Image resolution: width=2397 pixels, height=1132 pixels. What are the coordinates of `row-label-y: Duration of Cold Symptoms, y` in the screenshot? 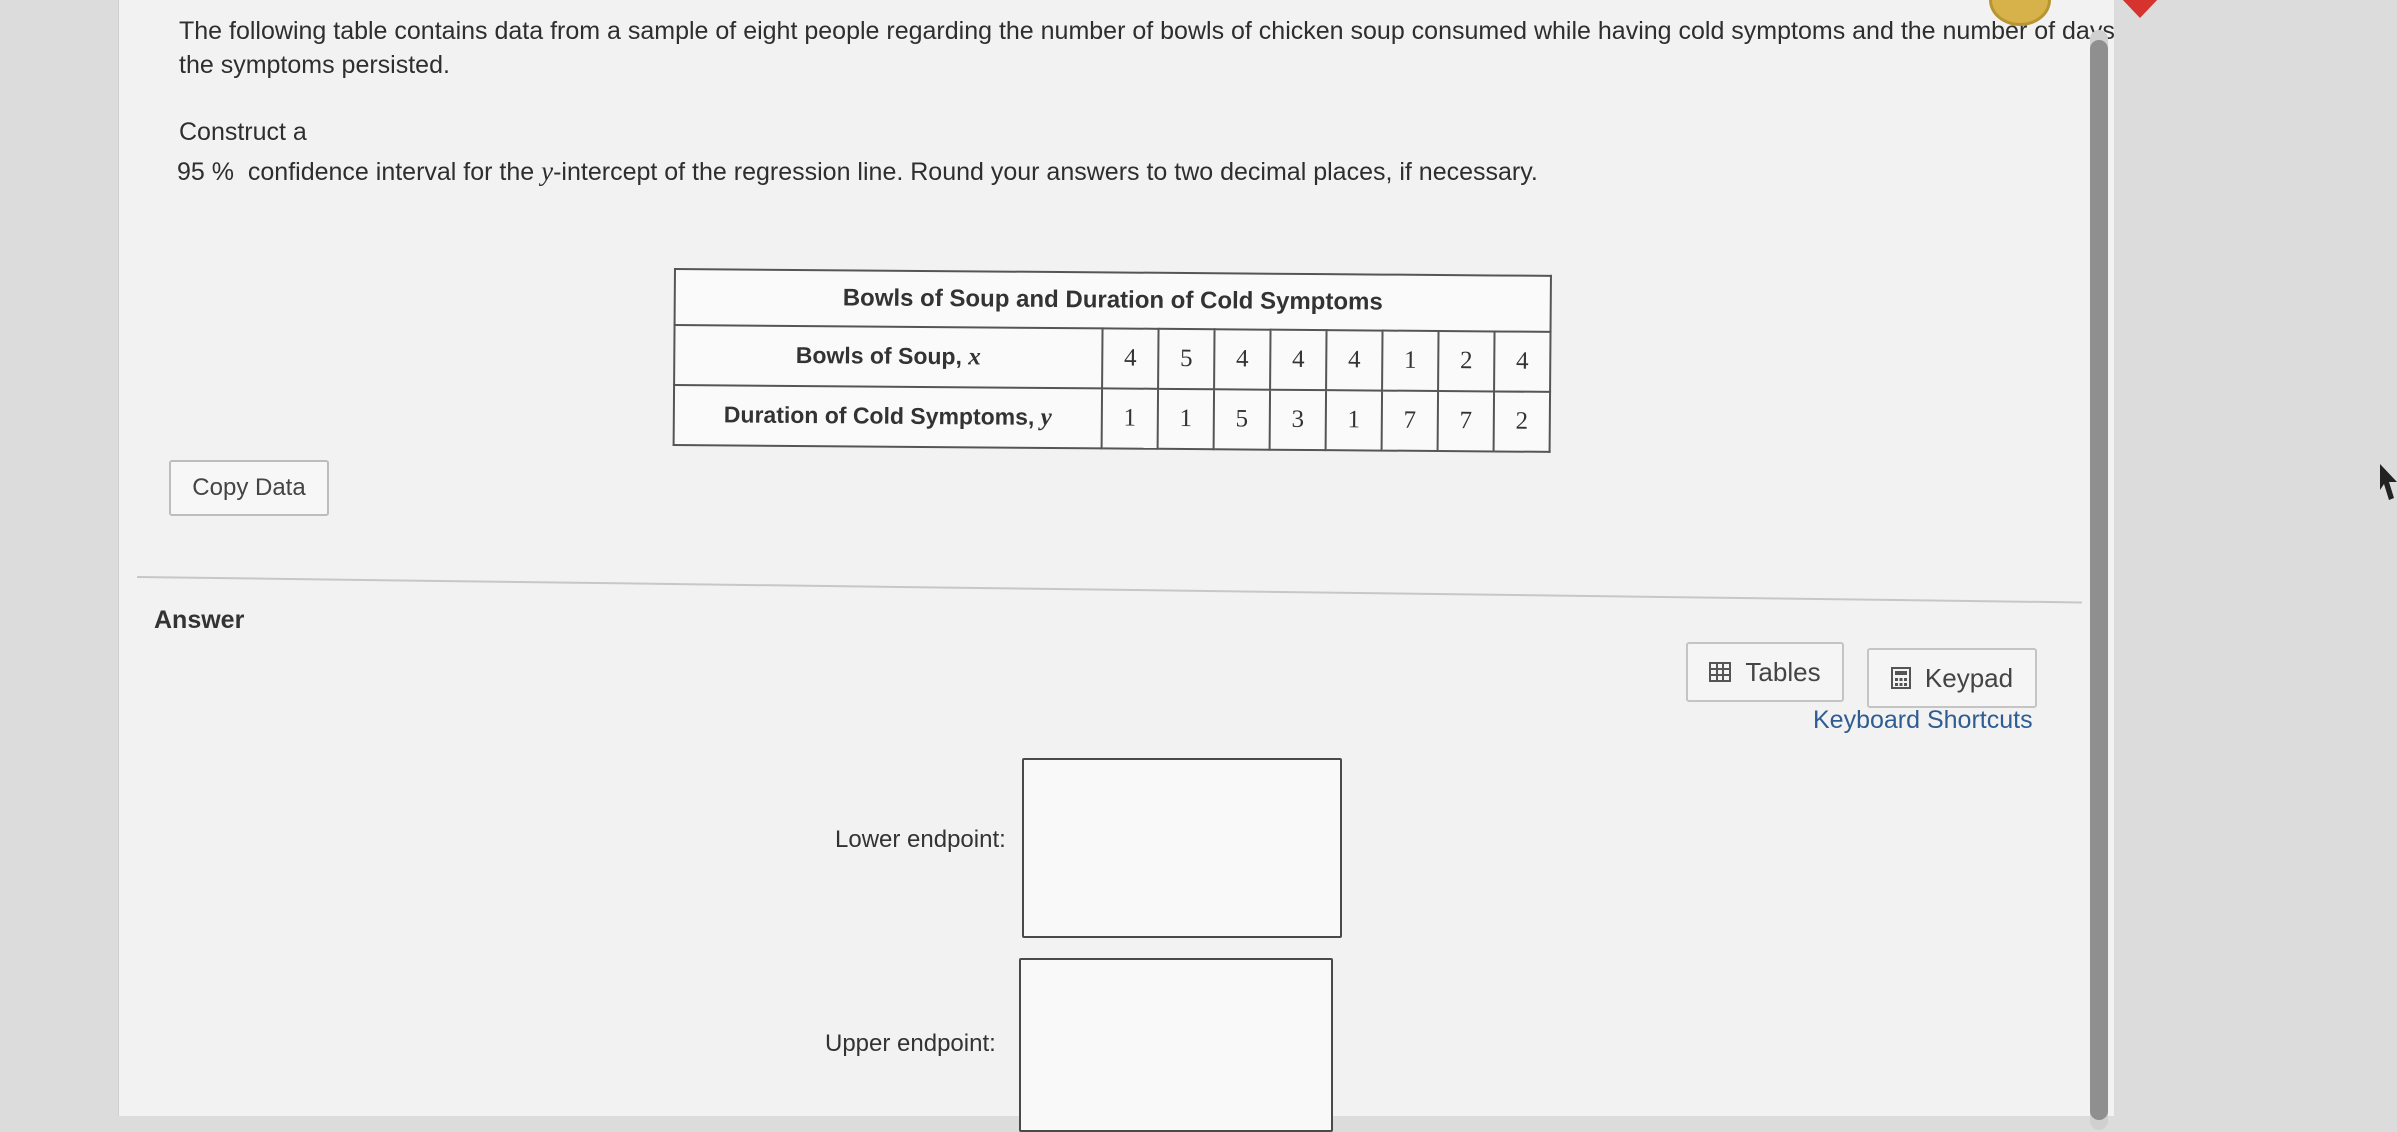 It's located at (888, 417).